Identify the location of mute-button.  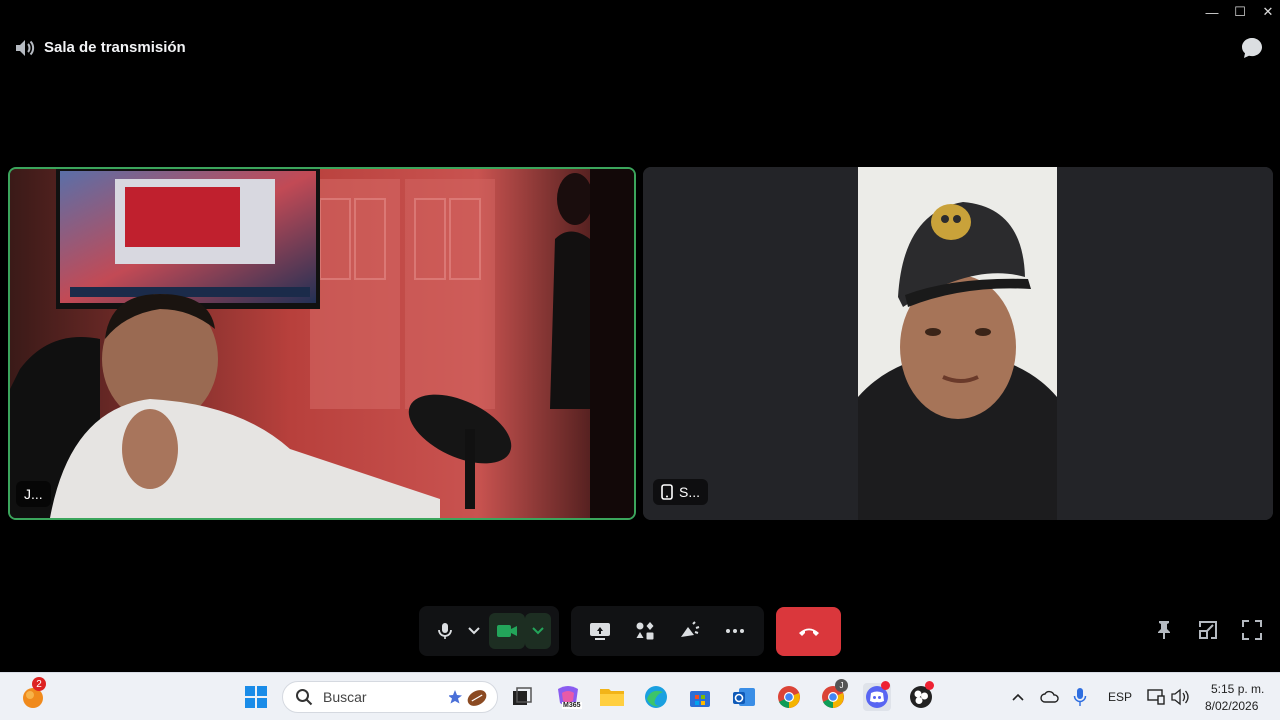
(445, 631).